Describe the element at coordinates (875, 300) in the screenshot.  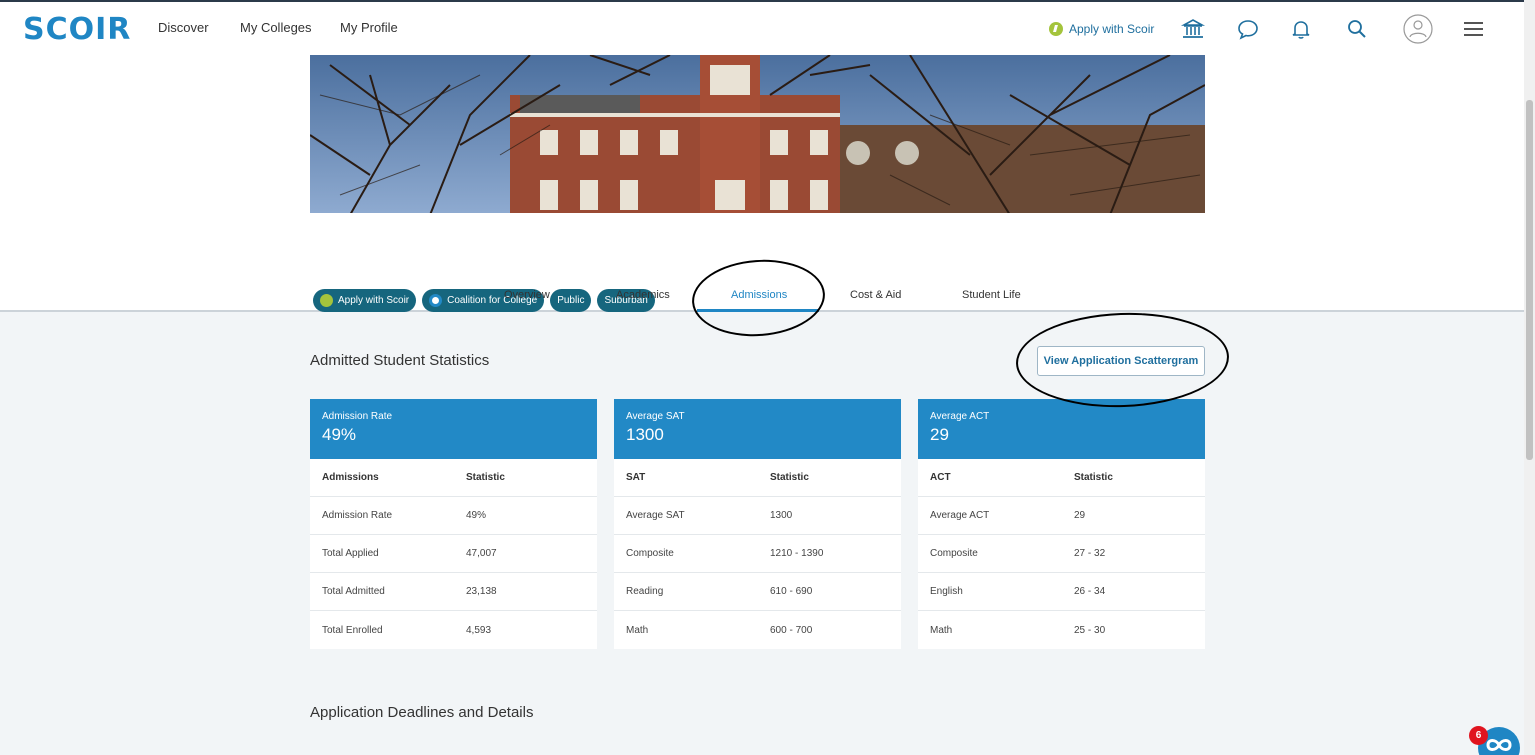
I see `tab-cost-aid: Cost & Aid` at that location.